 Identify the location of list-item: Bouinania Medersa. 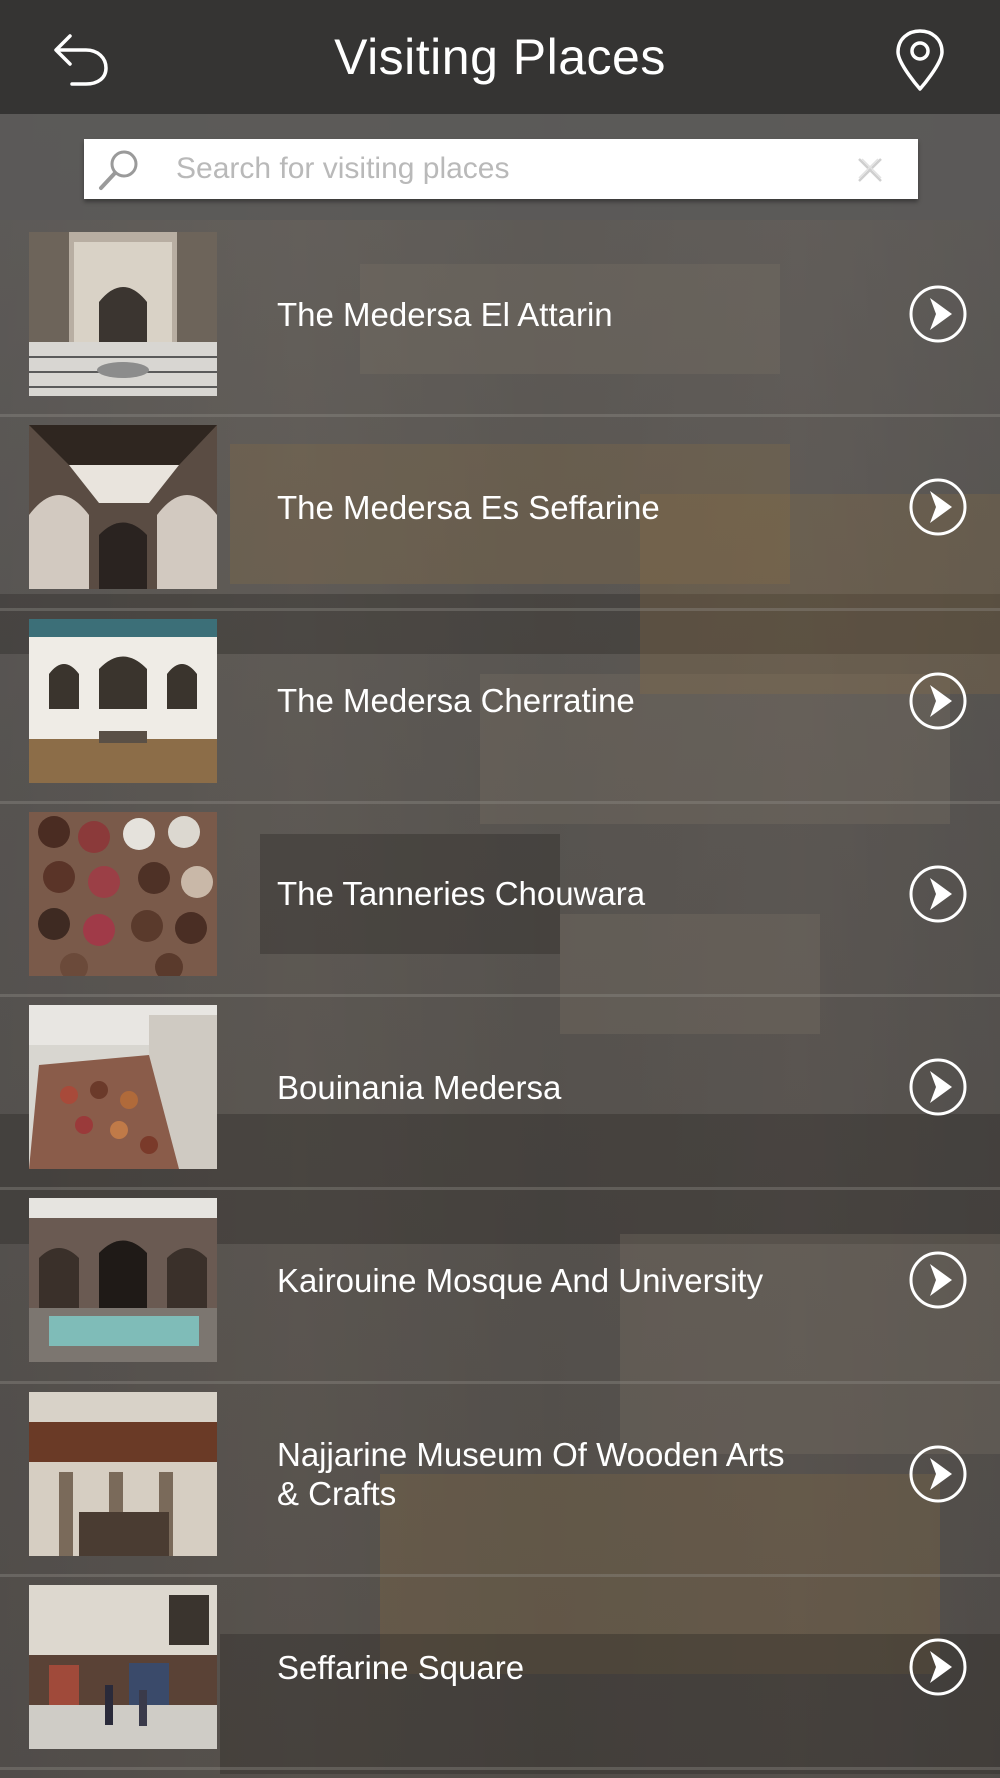
(500, 1094).